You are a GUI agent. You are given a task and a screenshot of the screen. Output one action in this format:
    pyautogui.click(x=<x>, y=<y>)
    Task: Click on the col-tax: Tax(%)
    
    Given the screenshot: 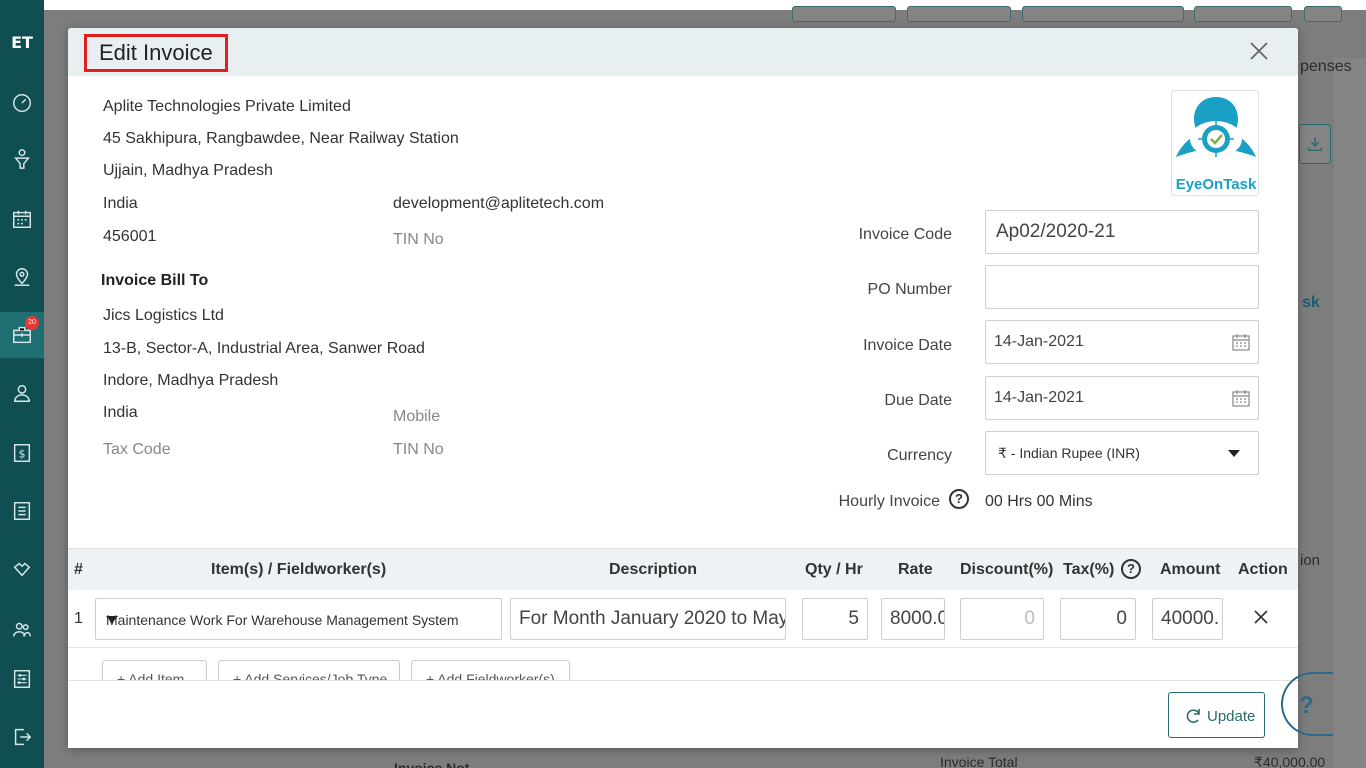 What is the action you would take?
    pyautogui.click(x=1089, y=569)
    